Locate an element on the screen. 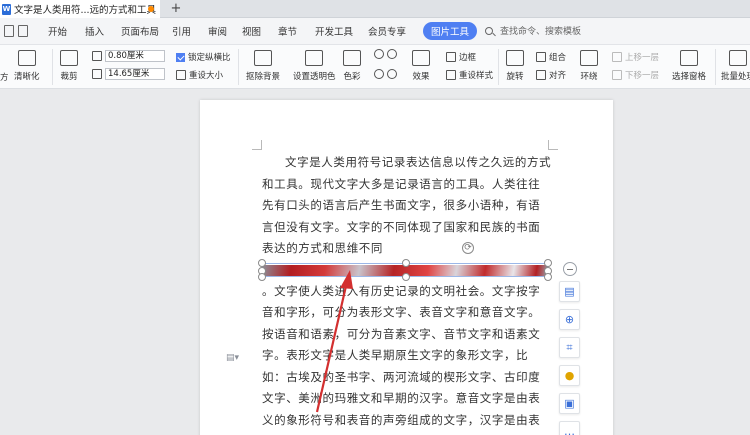 Image resolution: width=750 pixels, height=435 pixels. tab-references: 引用 is located at coordinates (181, 31).